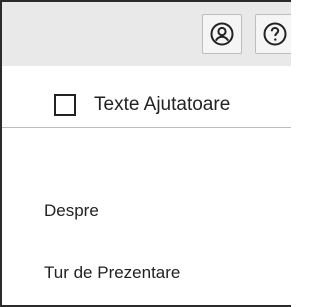 The image size is (320, 307). I want to click on account-icon, so click(222, 34).